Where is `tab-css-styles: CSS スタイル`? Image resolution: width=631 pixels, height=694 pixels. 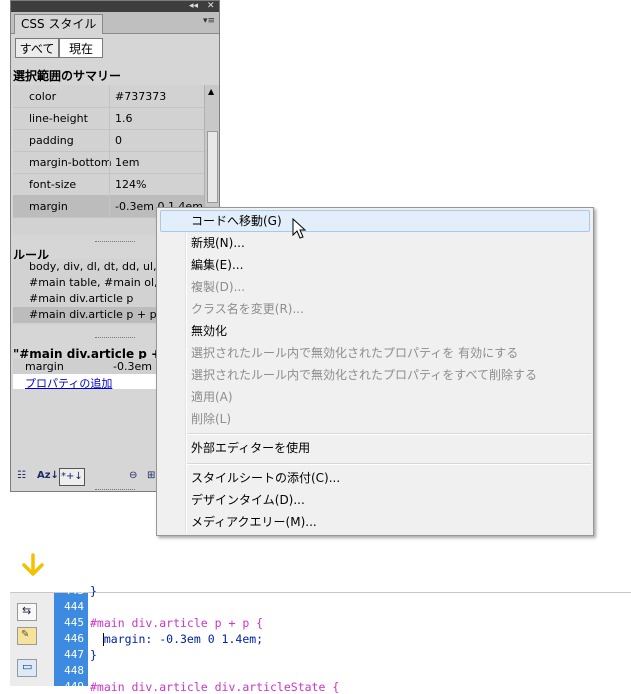 tab-css-styles: CSS スタイル is located at coordinates (59, 24).